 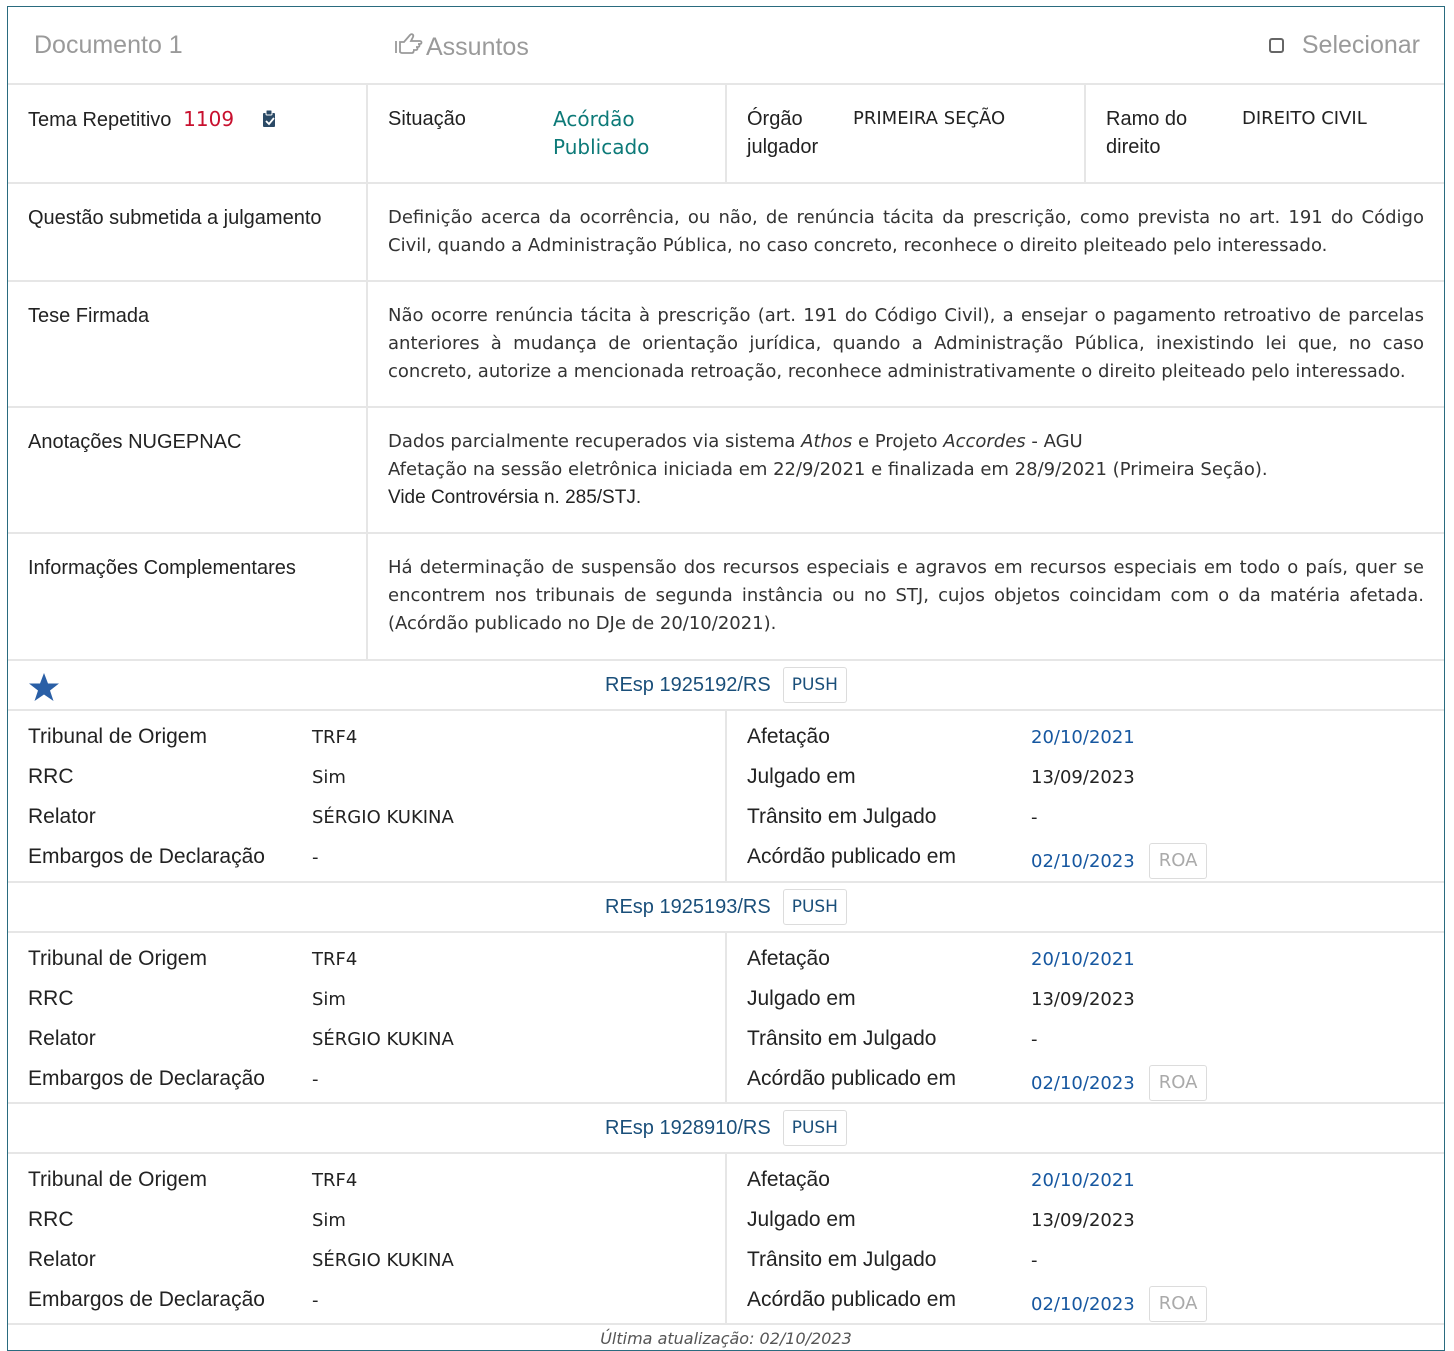 I want to click on select-checkbox, so click(x=1276, y=45).